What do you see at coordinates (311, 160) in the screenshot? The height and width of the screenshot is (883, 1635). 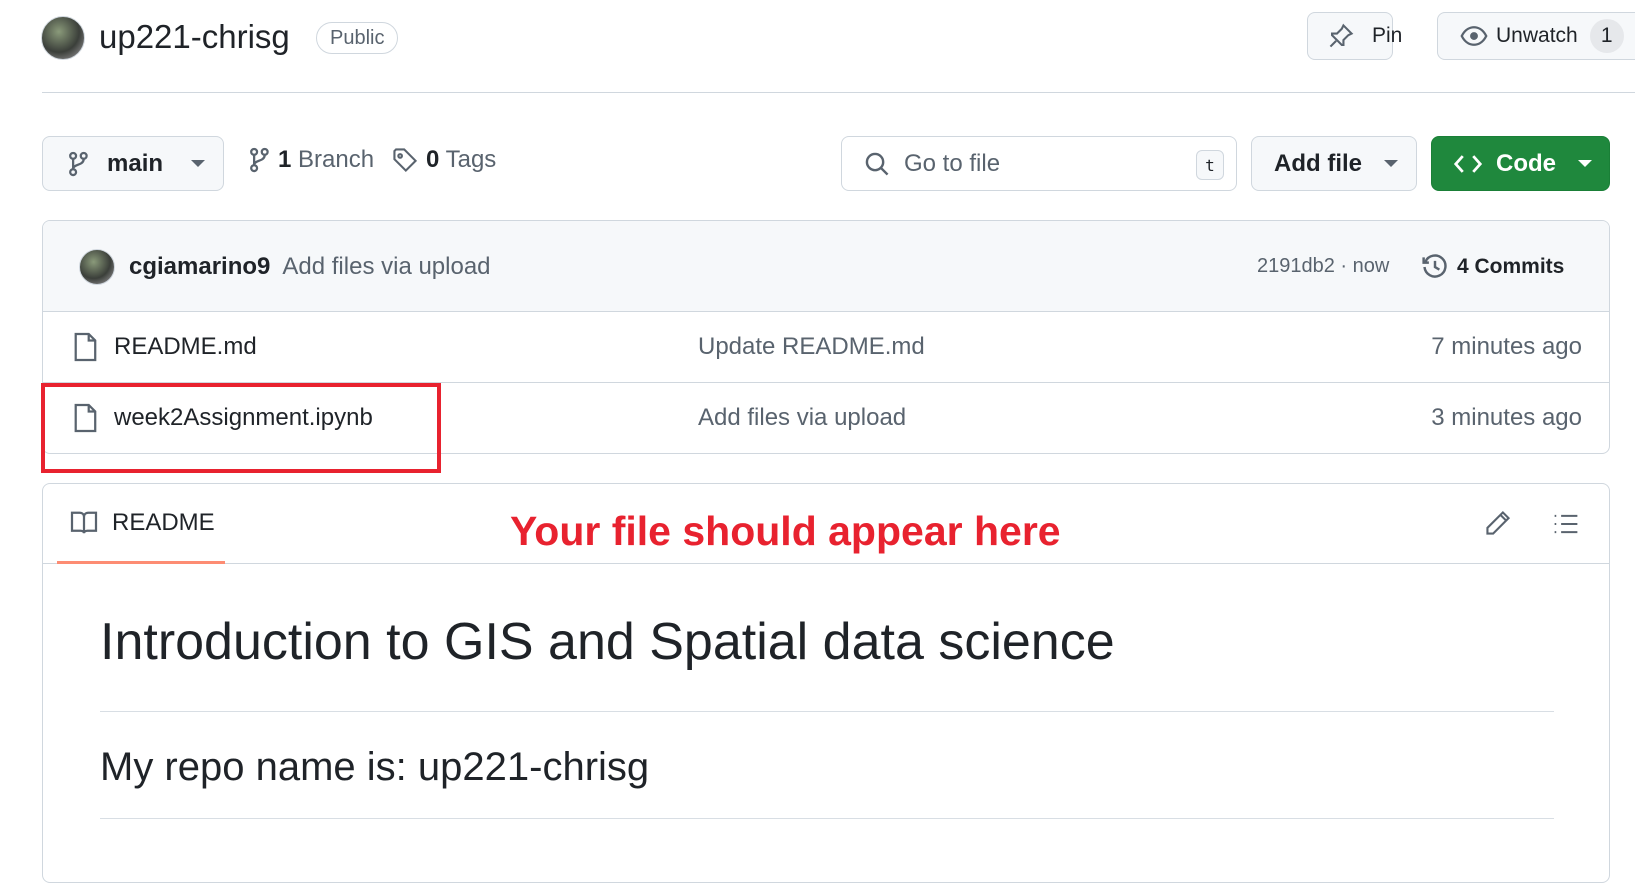 I see `branches-link: 1 Branch` at bounding box center [311, 160].